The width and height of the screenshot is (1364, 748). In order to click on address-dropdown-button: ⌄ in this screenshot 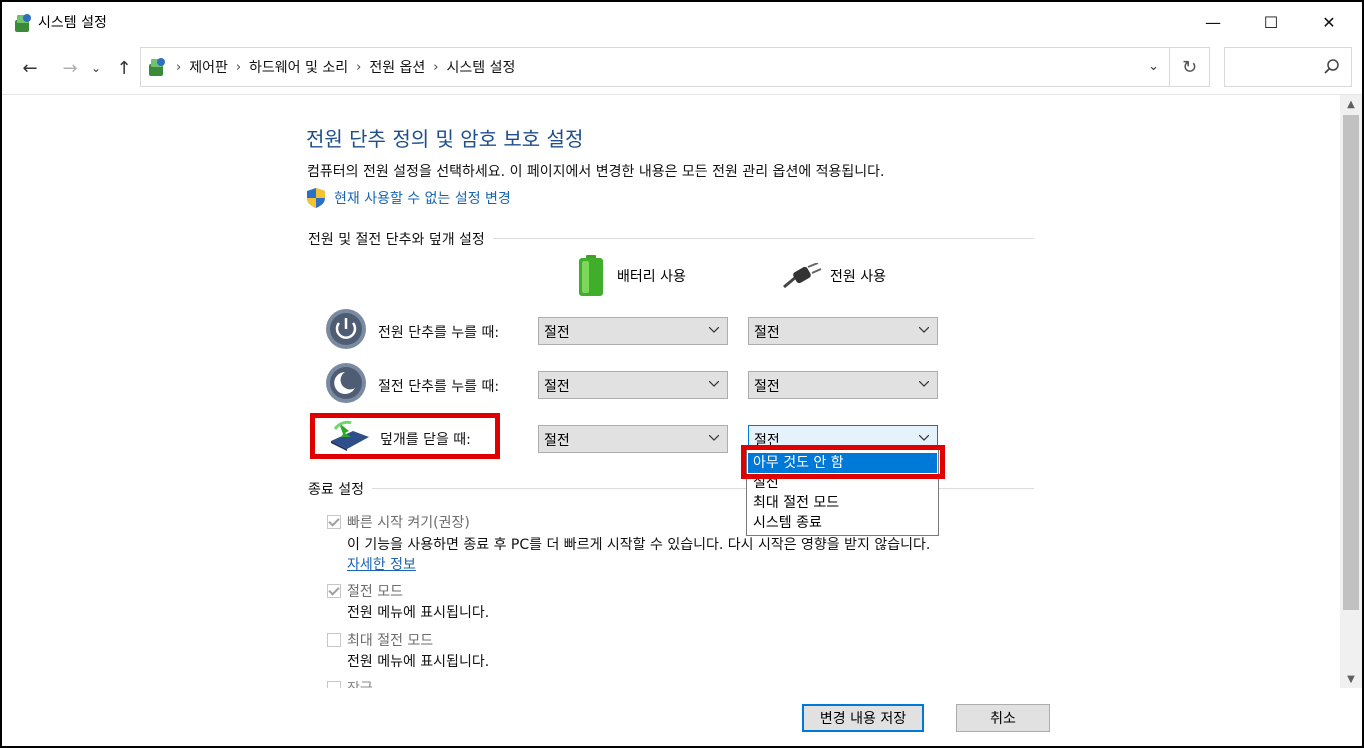, I will do `click(1153, 66)`.